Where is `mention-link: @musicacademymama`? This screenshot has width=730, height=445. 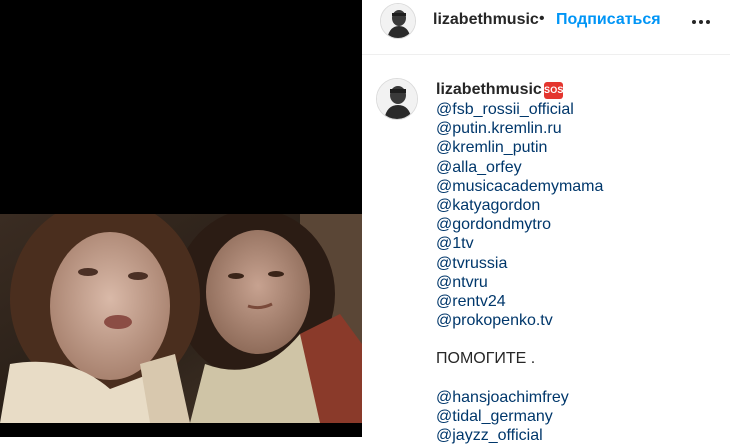
mention-link: @musicacademymama is located at coordinates (581, 186).